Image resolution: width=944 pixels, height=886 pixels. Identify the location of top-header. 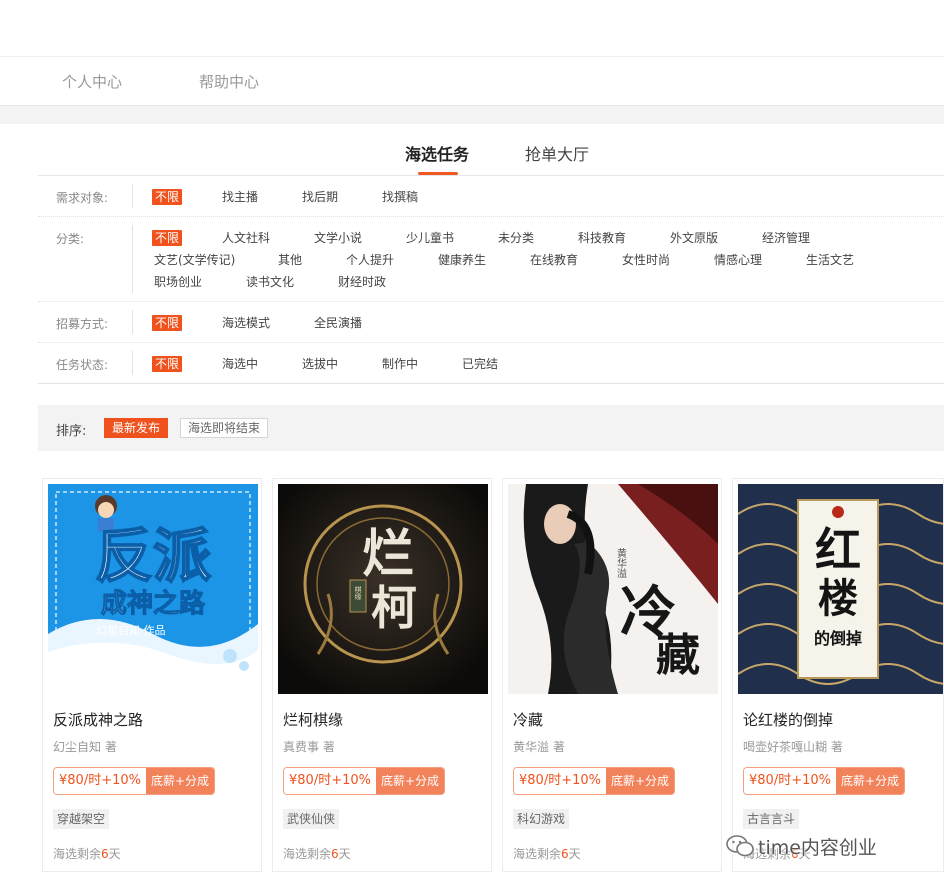
(472, 28).